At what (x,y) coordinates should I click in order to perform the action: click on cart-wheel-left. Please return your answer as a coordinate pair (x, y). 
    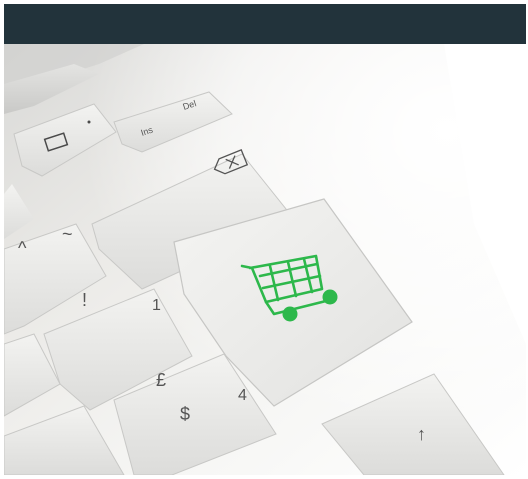
    Looking at the image, I should click on (290, 314).